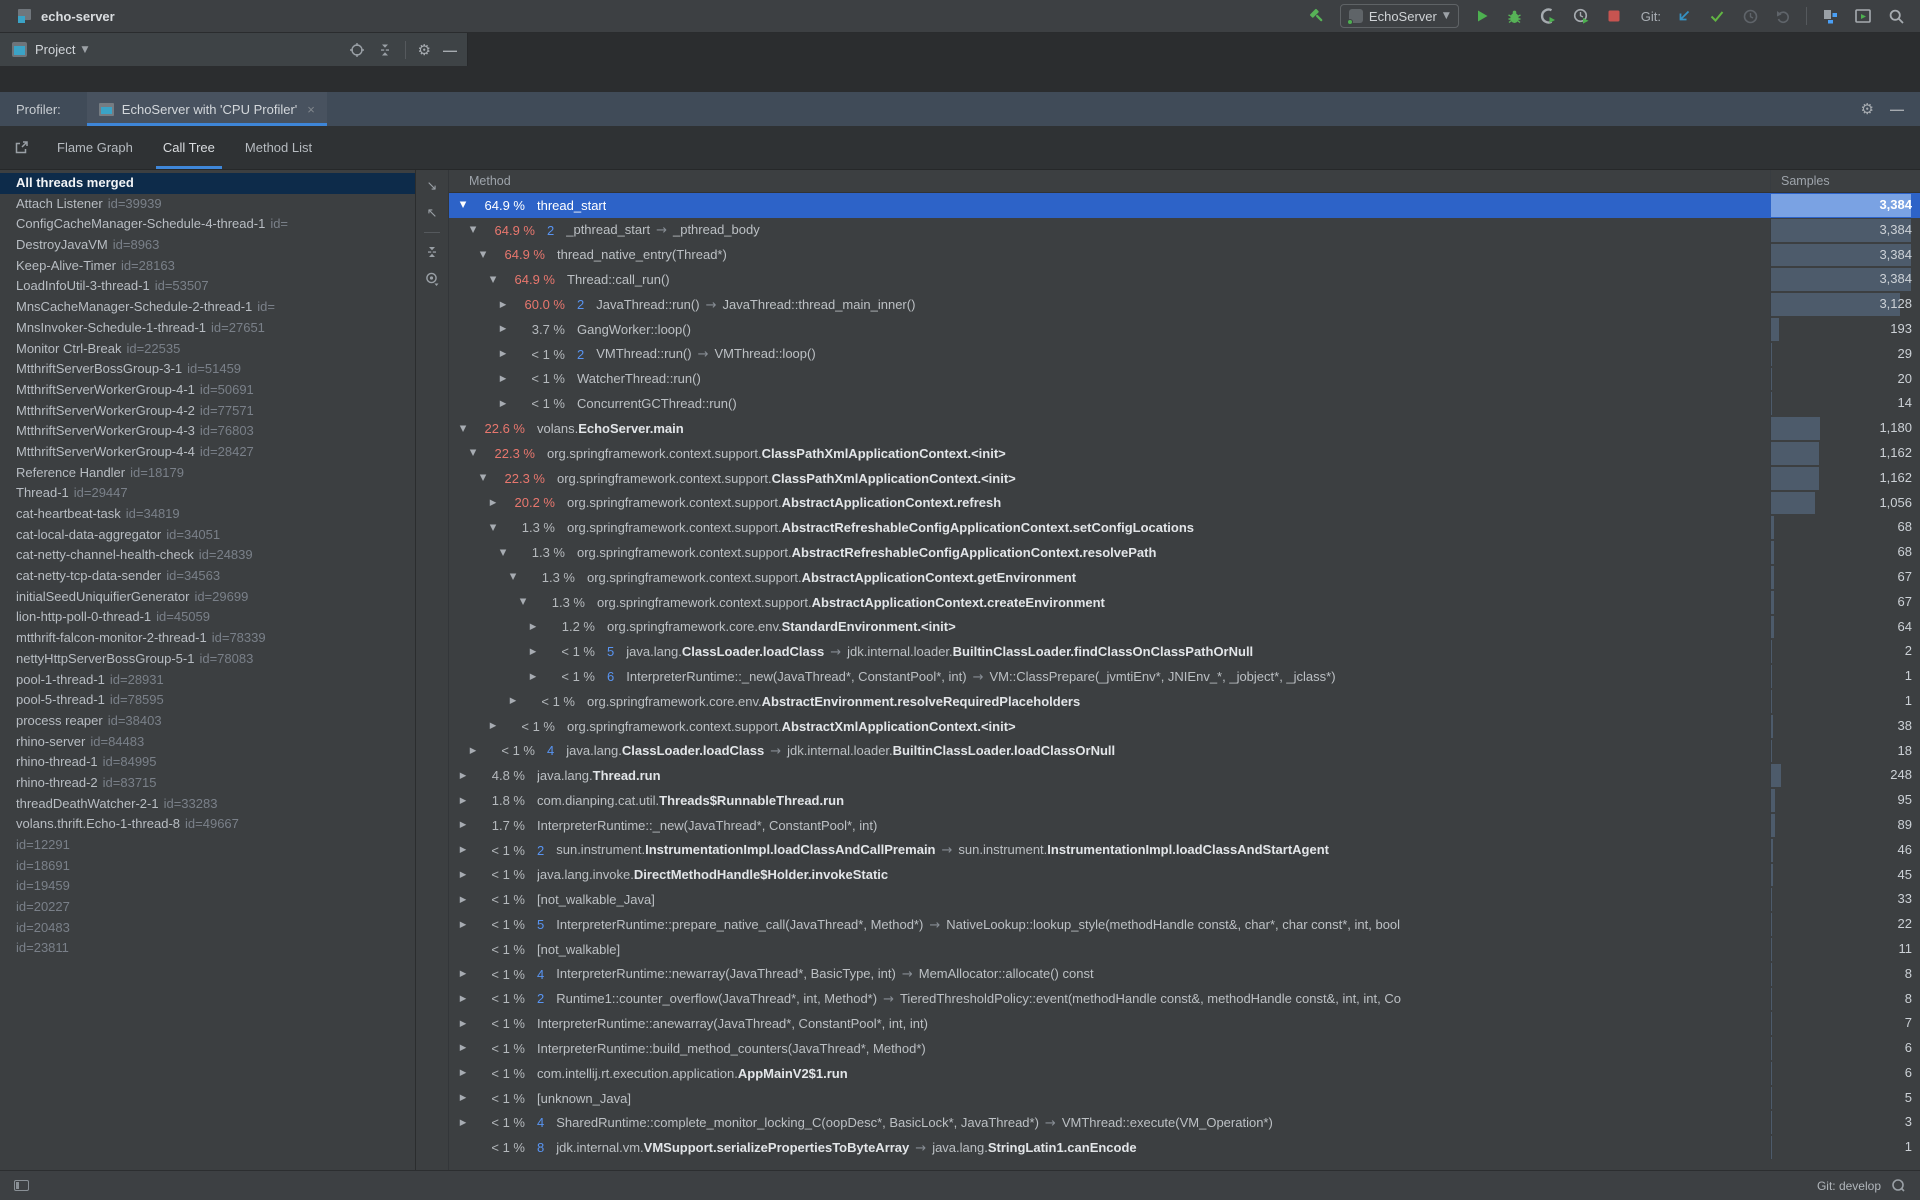  What do you see at coordinates (207, 700) in the screenshot?
I see `thread-list-item: pool-5-thread-1 id=78595` at bounding box center [207, 700].